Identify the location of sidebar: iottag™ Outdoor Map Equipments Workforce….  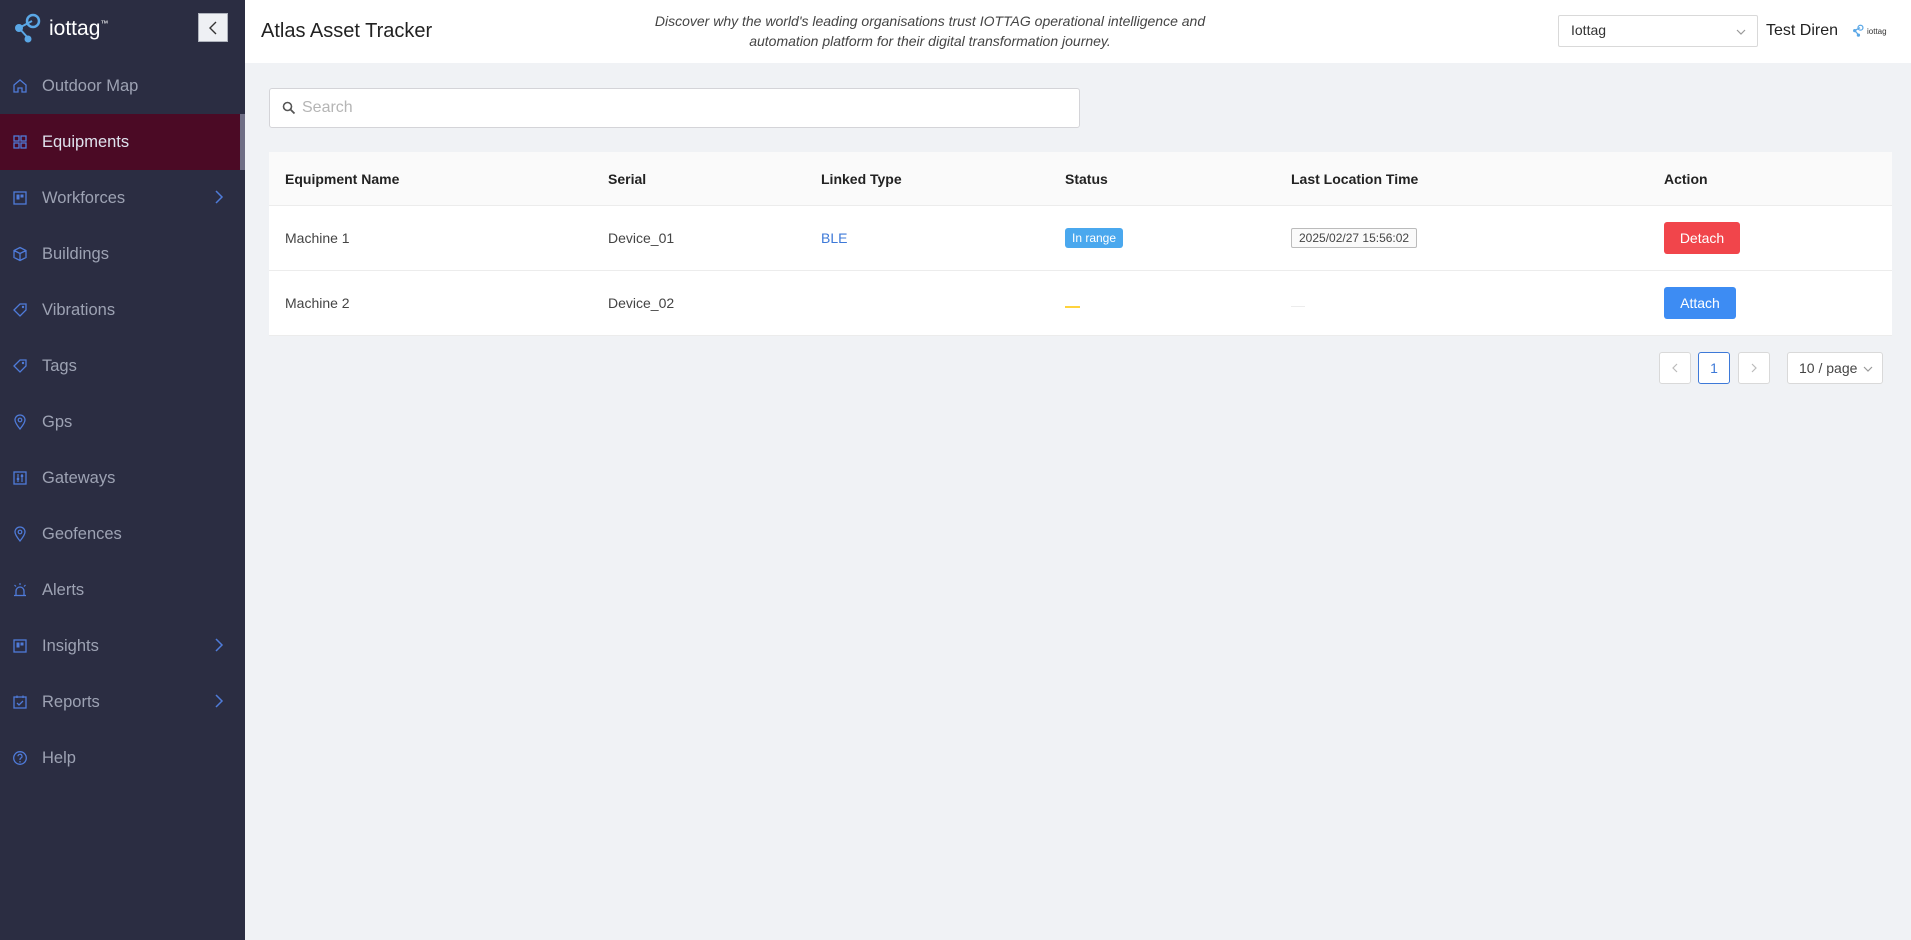
(122, 470).